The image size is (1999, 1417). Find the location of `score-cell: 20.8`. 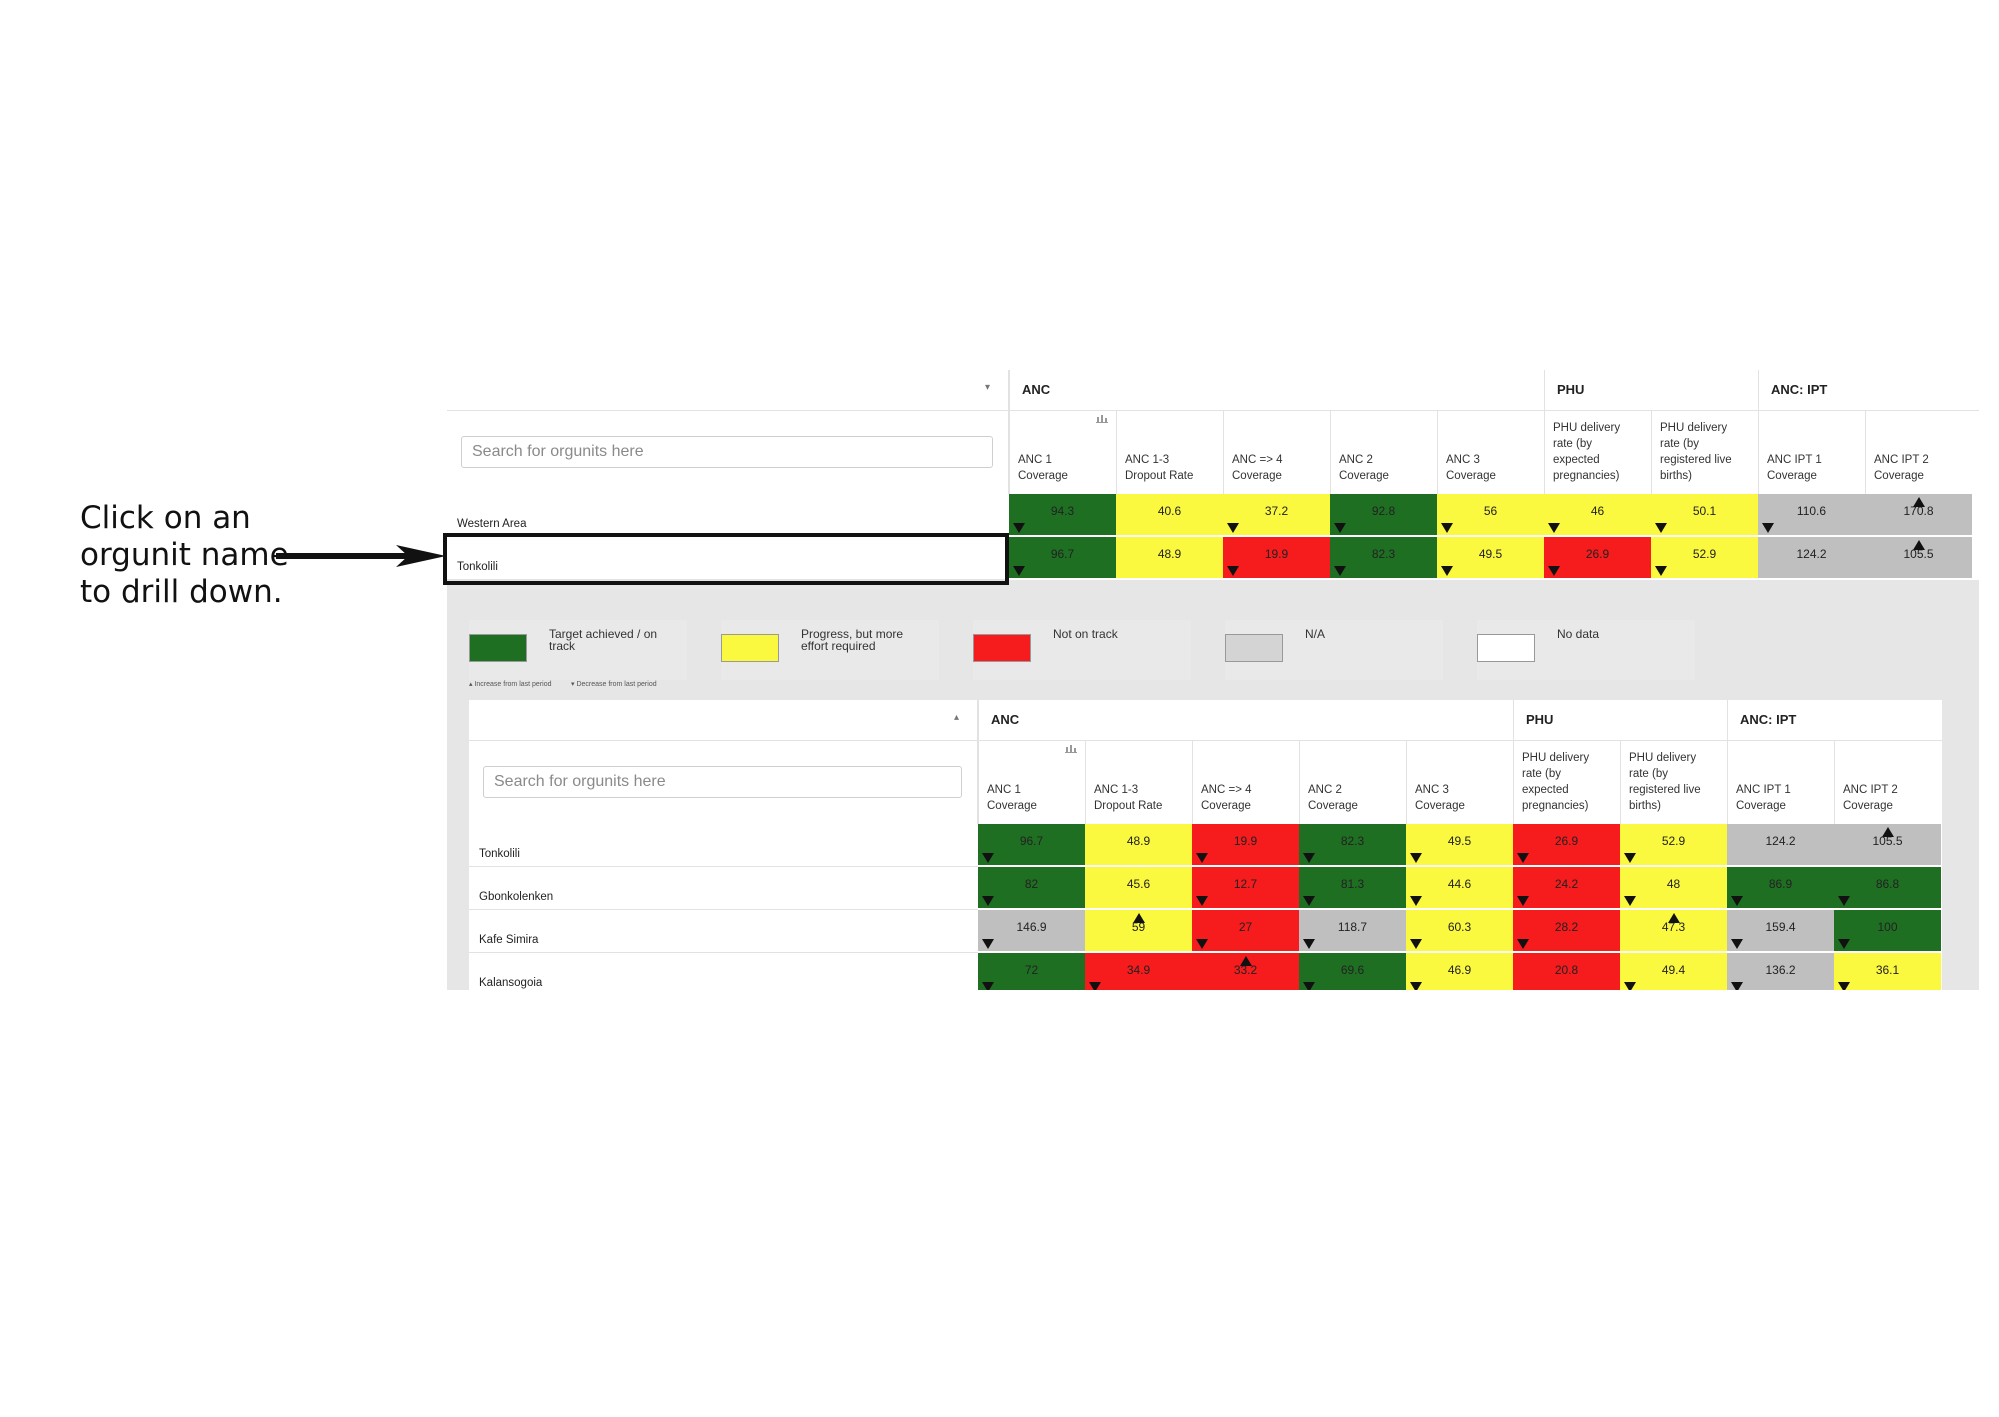

score-cell: 20.8 is located at coordinates (1566, 971).